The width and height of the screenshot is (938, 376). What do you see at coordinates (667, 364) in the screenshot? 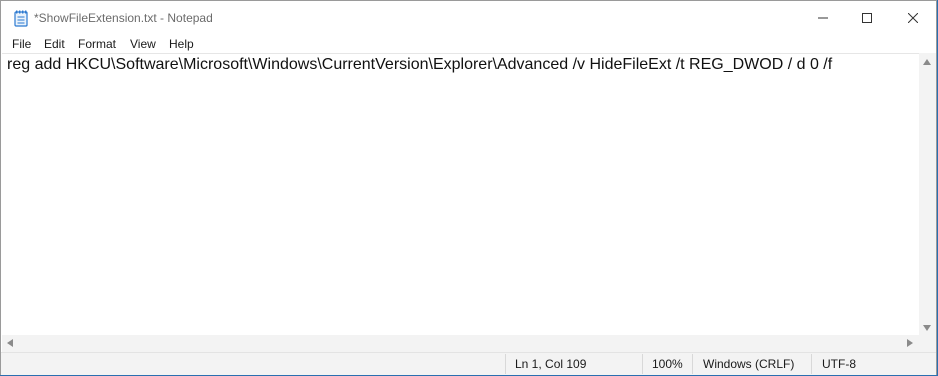
I see `zoom-level: 100%` at bounding box center [667, 364].